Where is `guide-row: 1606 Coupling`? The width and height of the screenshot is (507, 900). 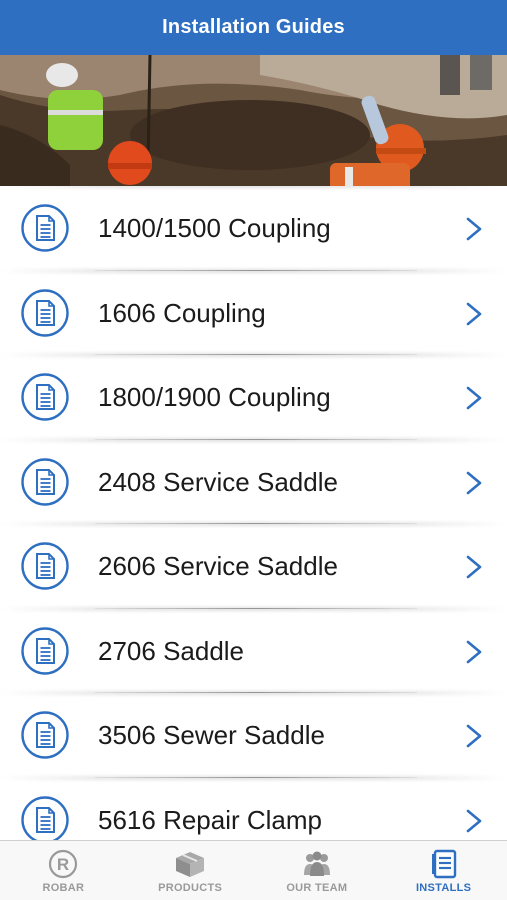
guide-row: 1606 Coupling is located at coordinates (253, 312).